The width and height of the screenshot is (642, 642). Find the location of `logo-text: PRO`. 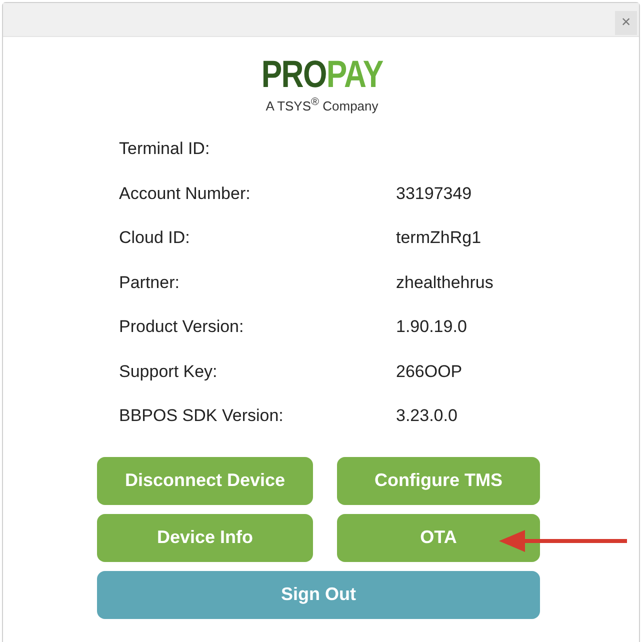

logo-text: PRO is located at coordinates (293, 75).